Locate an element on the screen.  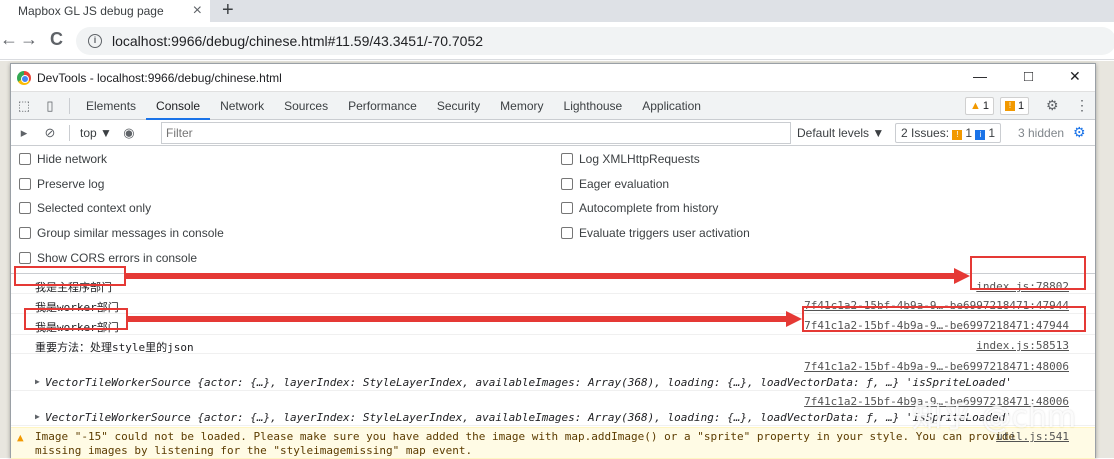
option-label: Selected context only is located at coordinates (94, 208).